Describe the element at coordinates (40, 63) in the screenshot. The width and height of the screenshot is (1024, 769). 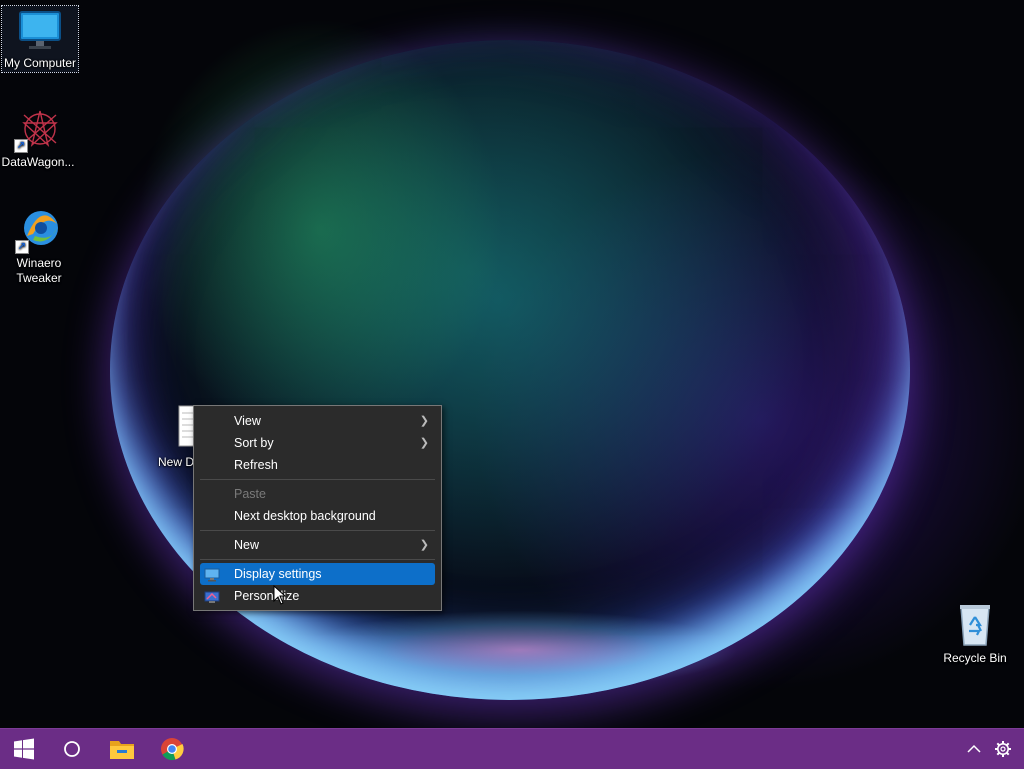
I see `desktop-icon-label: My Computer` at that location.